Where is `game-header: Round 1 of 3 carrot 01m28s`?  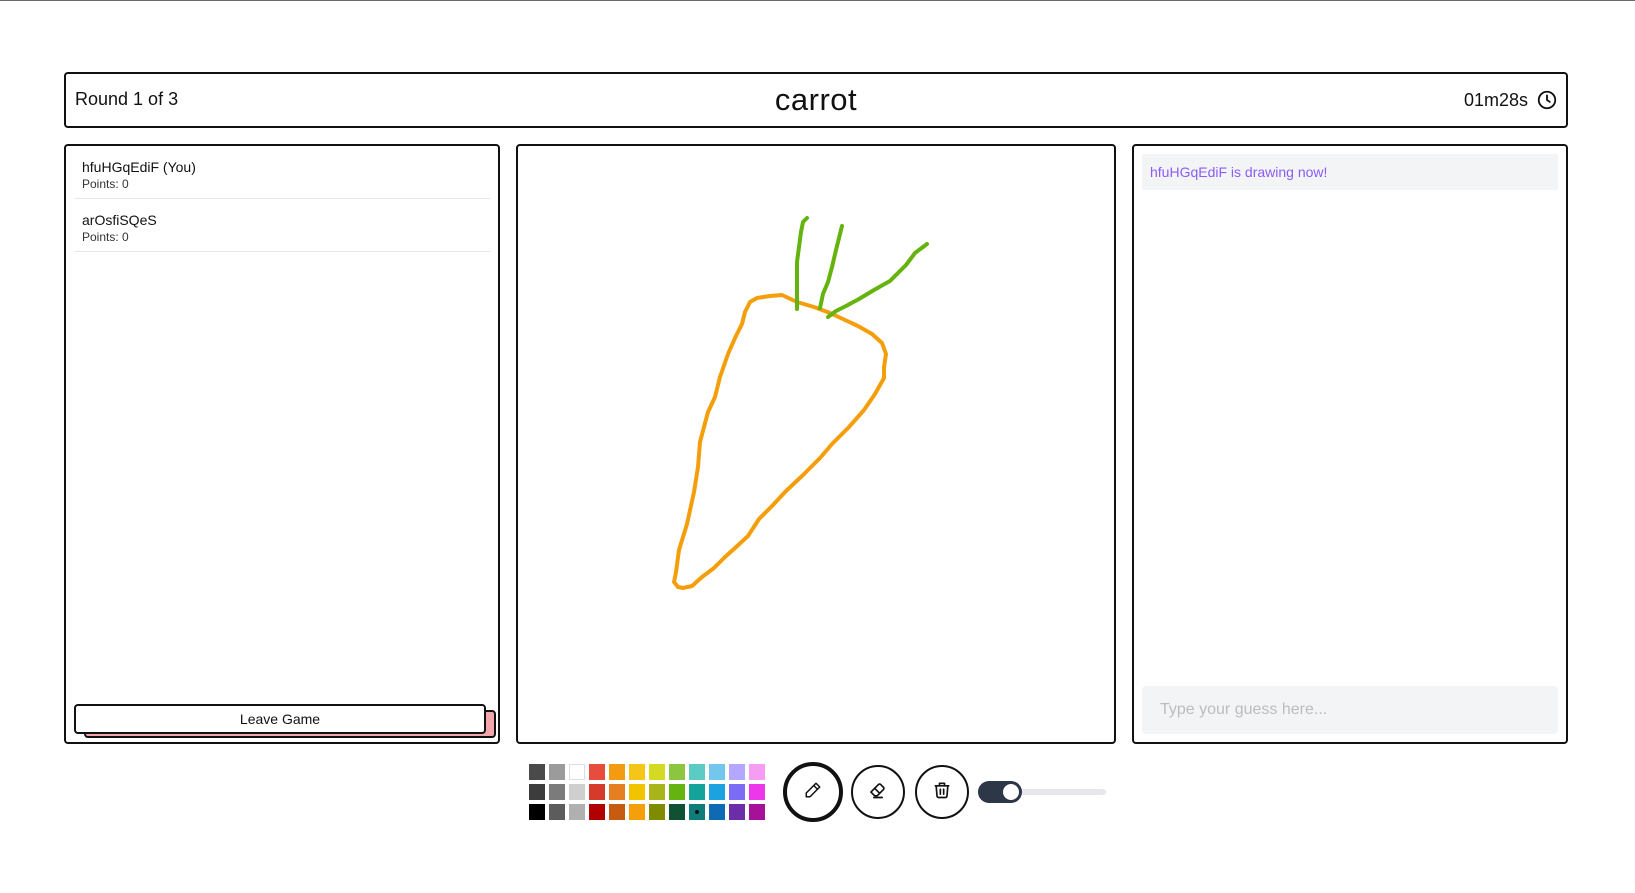 game-header: Round 1 of 3 carrot 01m28s is located at coordinates (816, 100).